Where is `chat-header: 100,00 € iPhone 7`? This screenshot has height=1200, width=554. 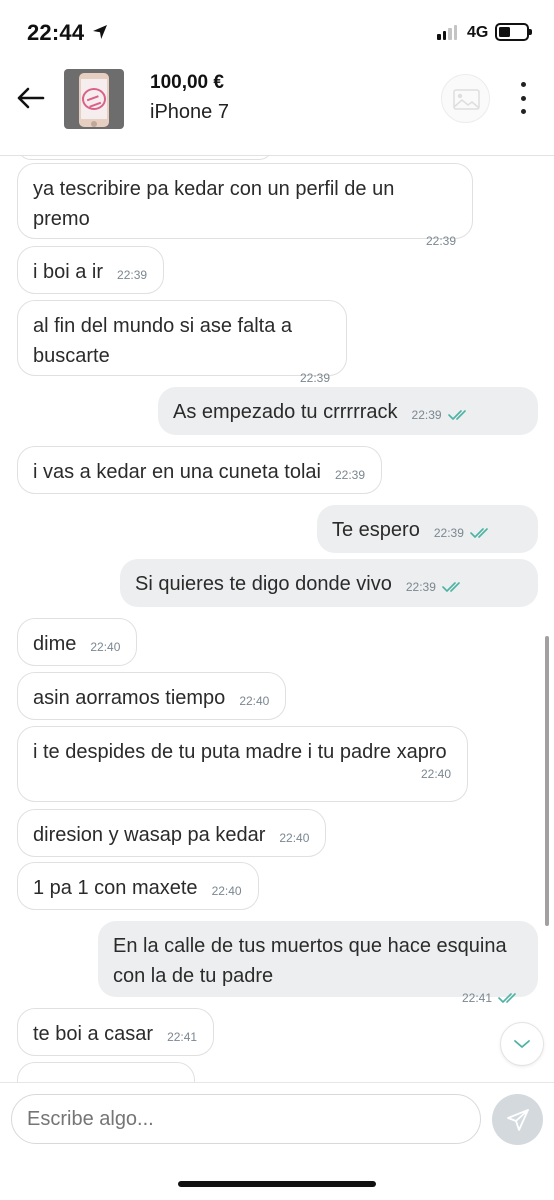
chat-header: 100,00 € iPhone 7 is located at coordinates (277, 110).